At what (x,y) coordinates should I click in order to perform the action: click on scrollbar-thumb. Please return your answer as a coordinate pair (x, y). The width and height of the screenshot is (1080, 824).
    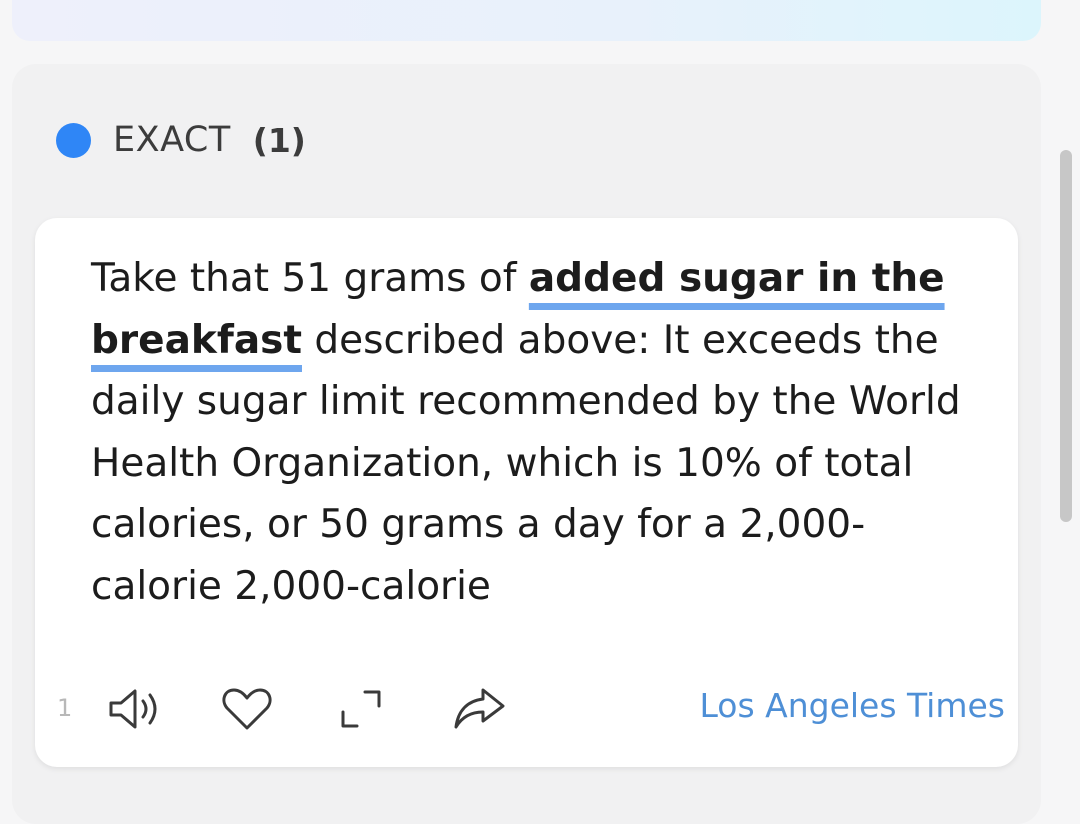
    Looking at the image, I should click on (1066, 336).